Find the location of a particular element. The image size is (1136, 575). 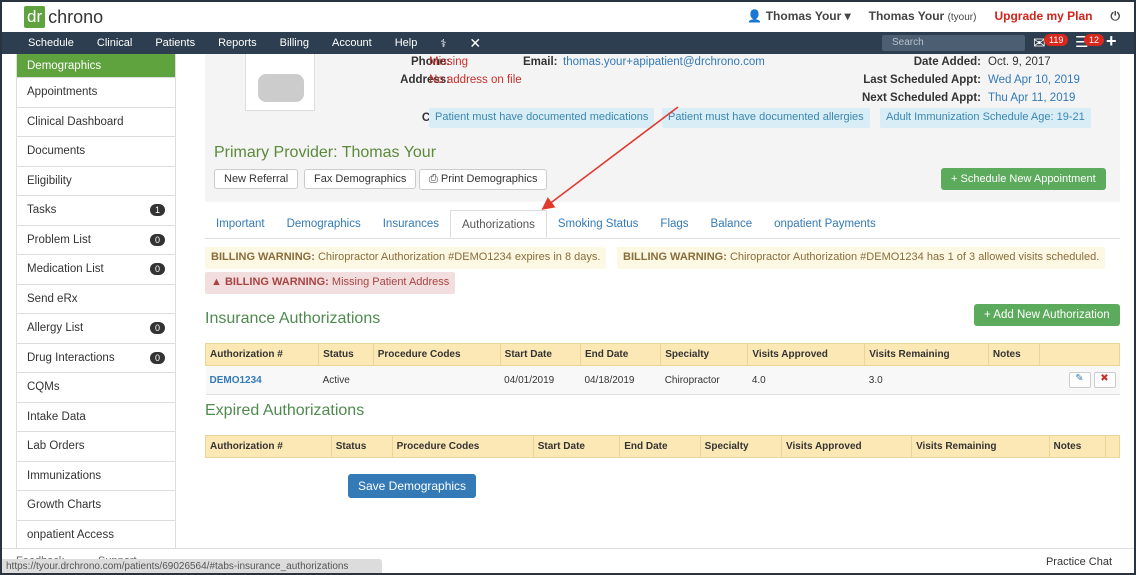

annotation-arrow is located at coordinates (610, 158).